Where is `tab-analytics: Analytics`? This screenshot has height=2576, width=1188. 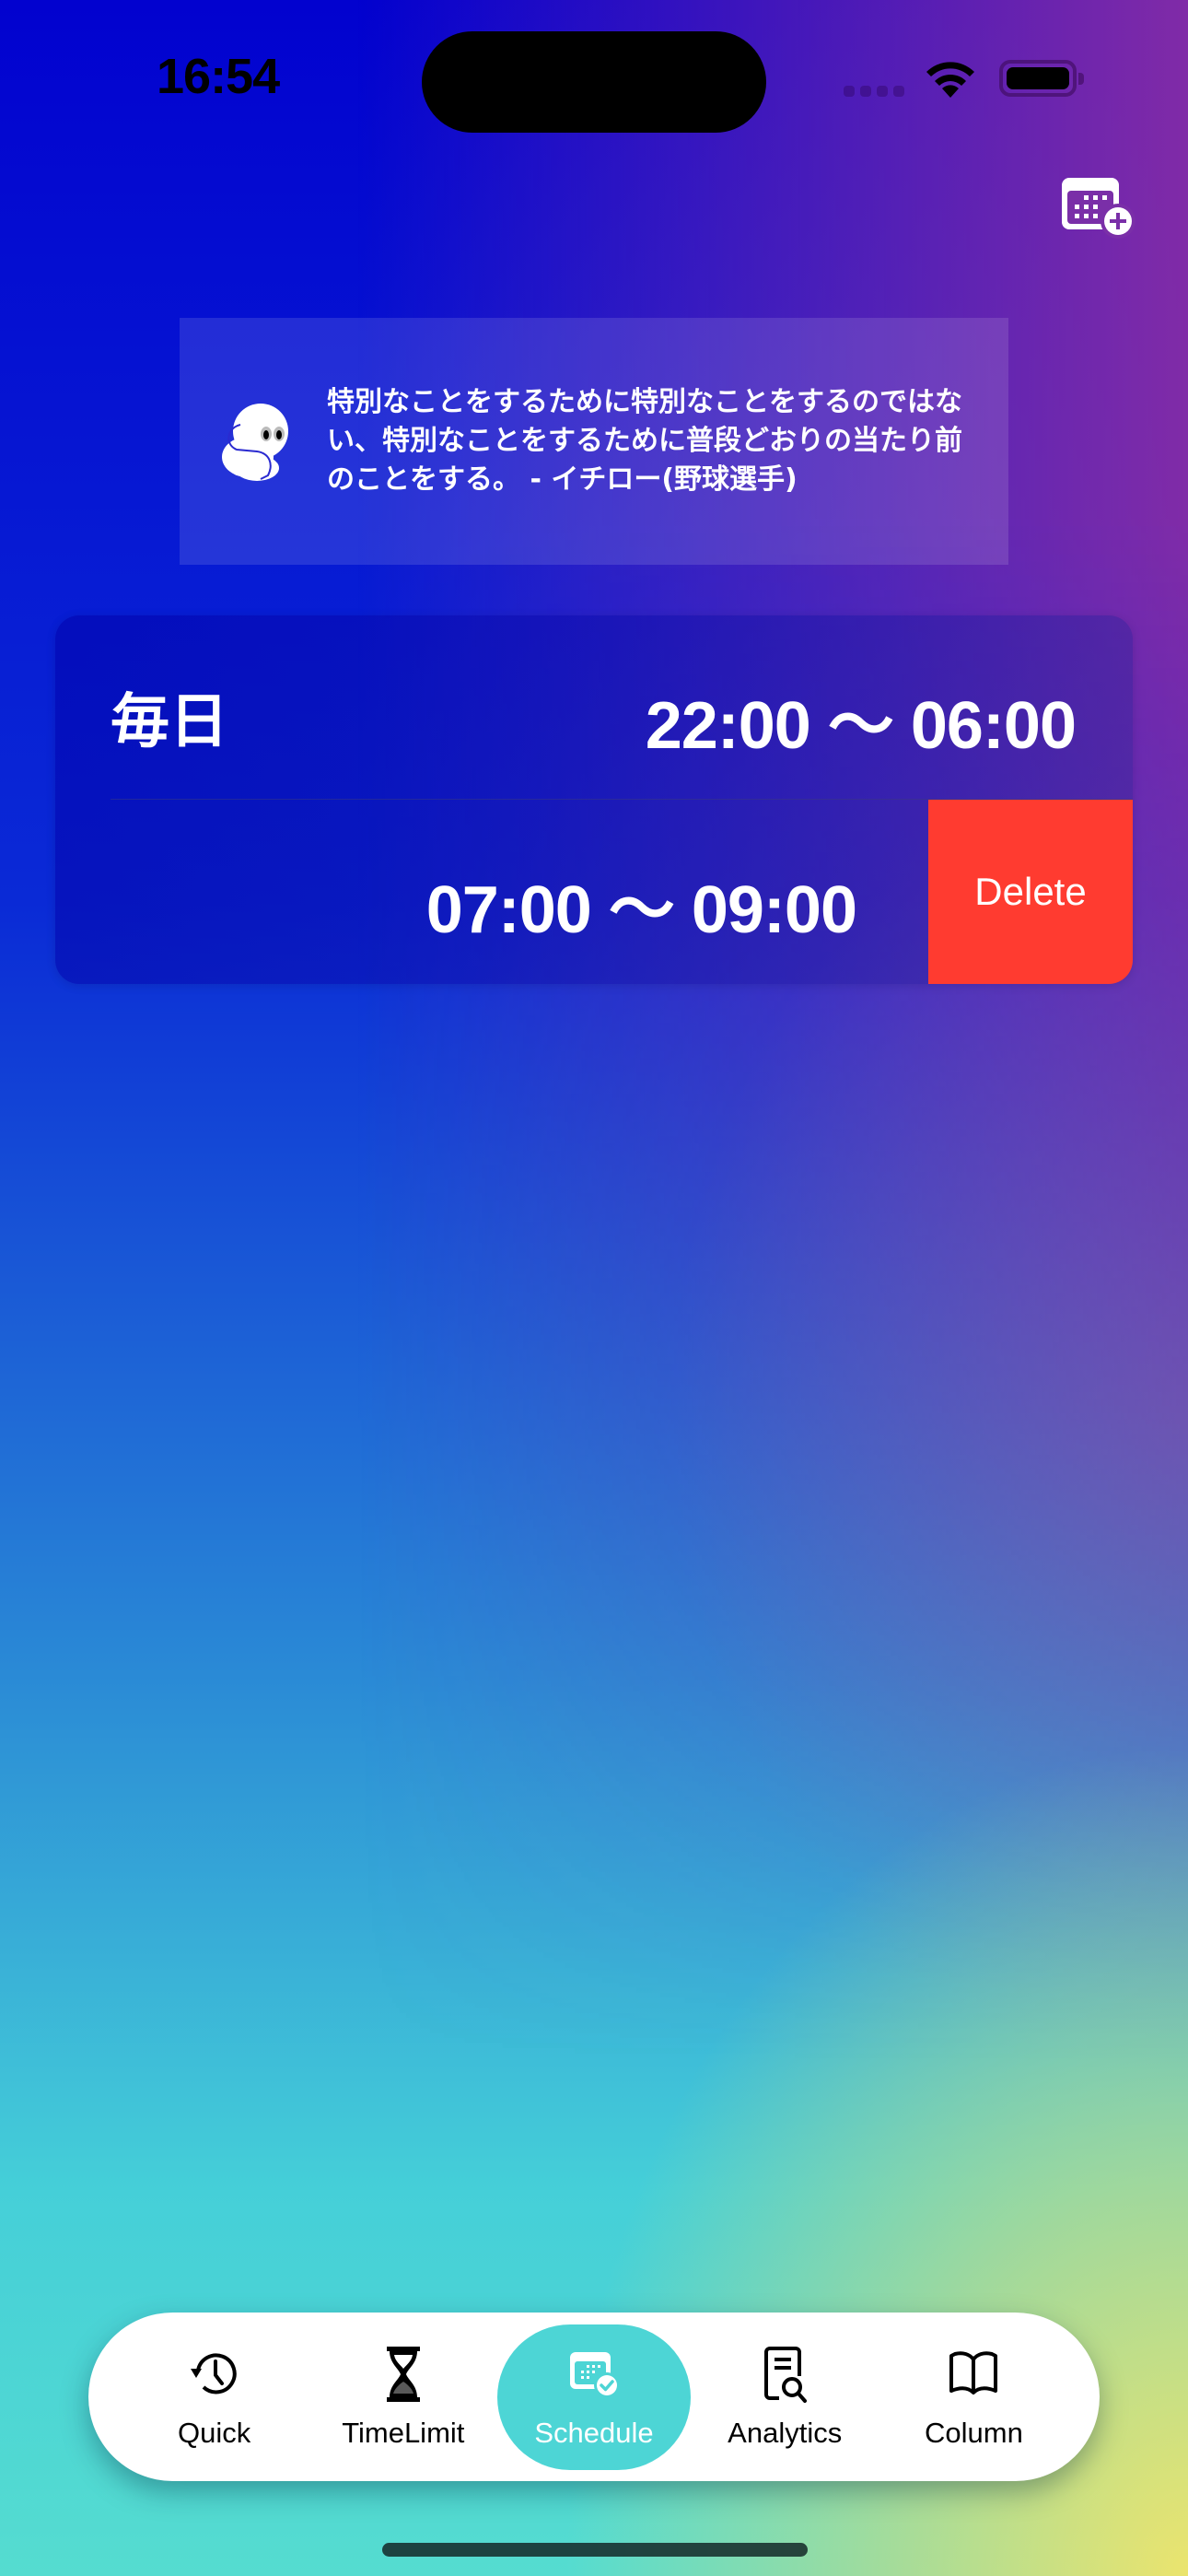 tab-analytics: Analytics is located at coordinates (785, 2397).